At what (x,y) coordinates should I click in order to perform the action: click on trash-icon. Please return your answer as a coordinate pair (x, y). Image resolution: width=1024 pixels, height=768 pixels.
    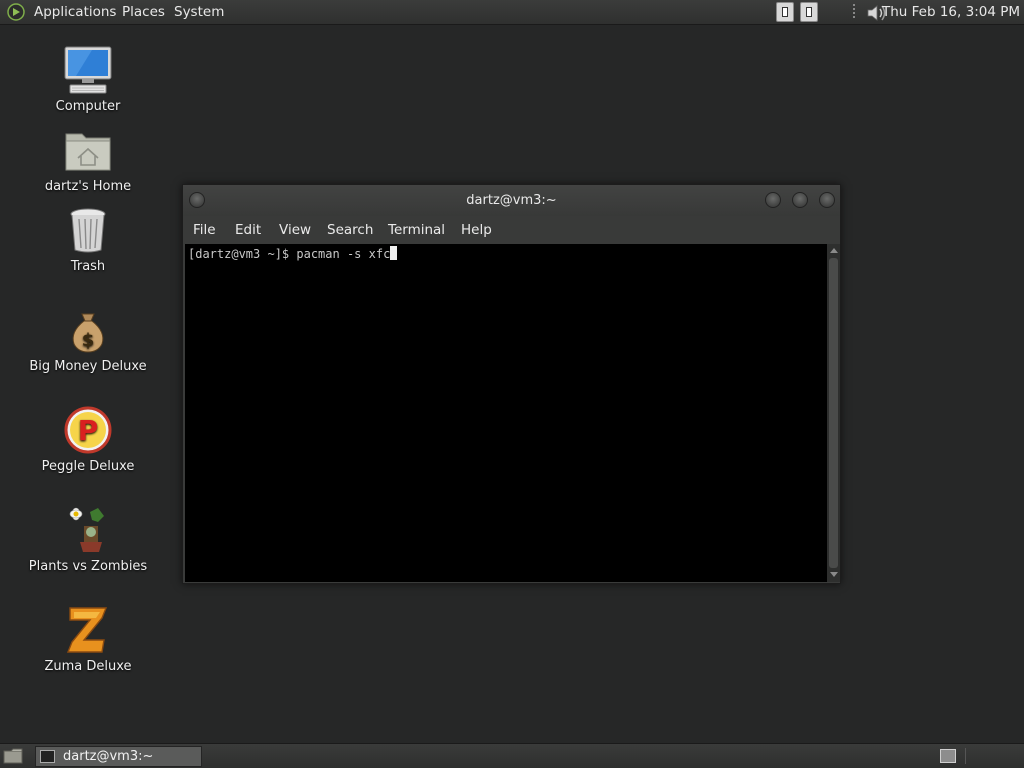
    Looking at the image, I should click on (88, 230).